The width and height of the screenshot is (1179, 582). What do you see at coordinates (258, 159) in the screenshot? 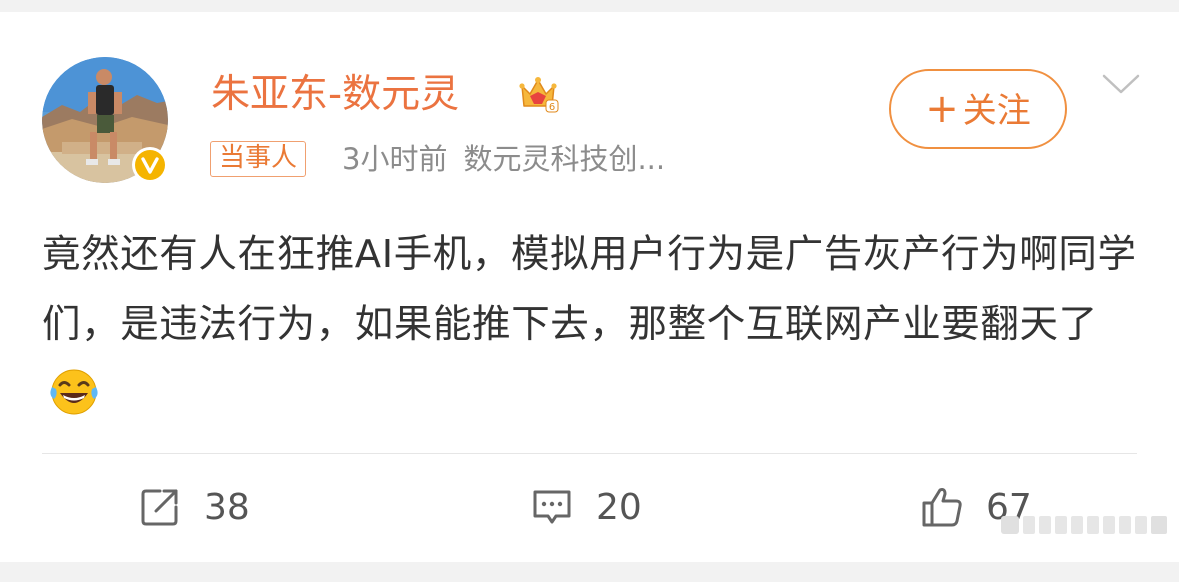
I see `status-badge: 当事人` at bounding box center [258, 159].